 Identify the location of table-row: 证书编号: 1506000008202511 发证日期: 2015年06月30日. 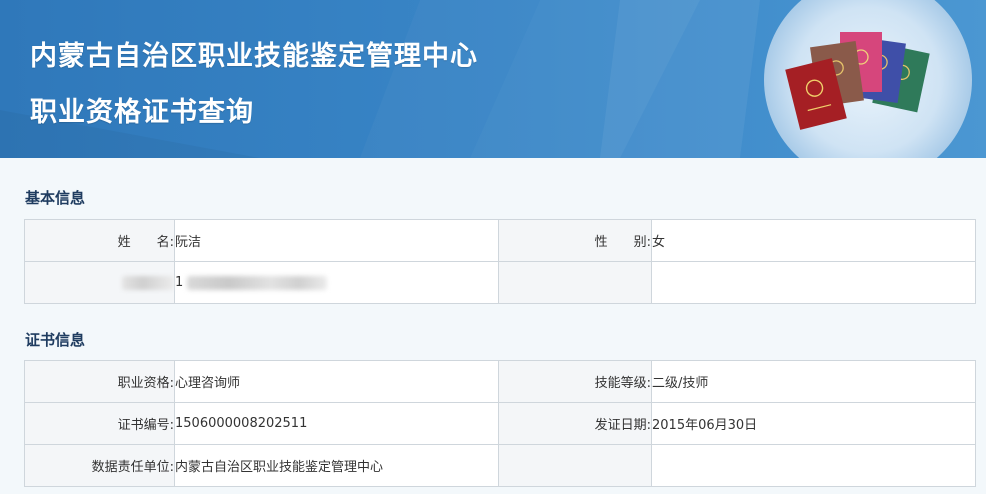
(500, 423).